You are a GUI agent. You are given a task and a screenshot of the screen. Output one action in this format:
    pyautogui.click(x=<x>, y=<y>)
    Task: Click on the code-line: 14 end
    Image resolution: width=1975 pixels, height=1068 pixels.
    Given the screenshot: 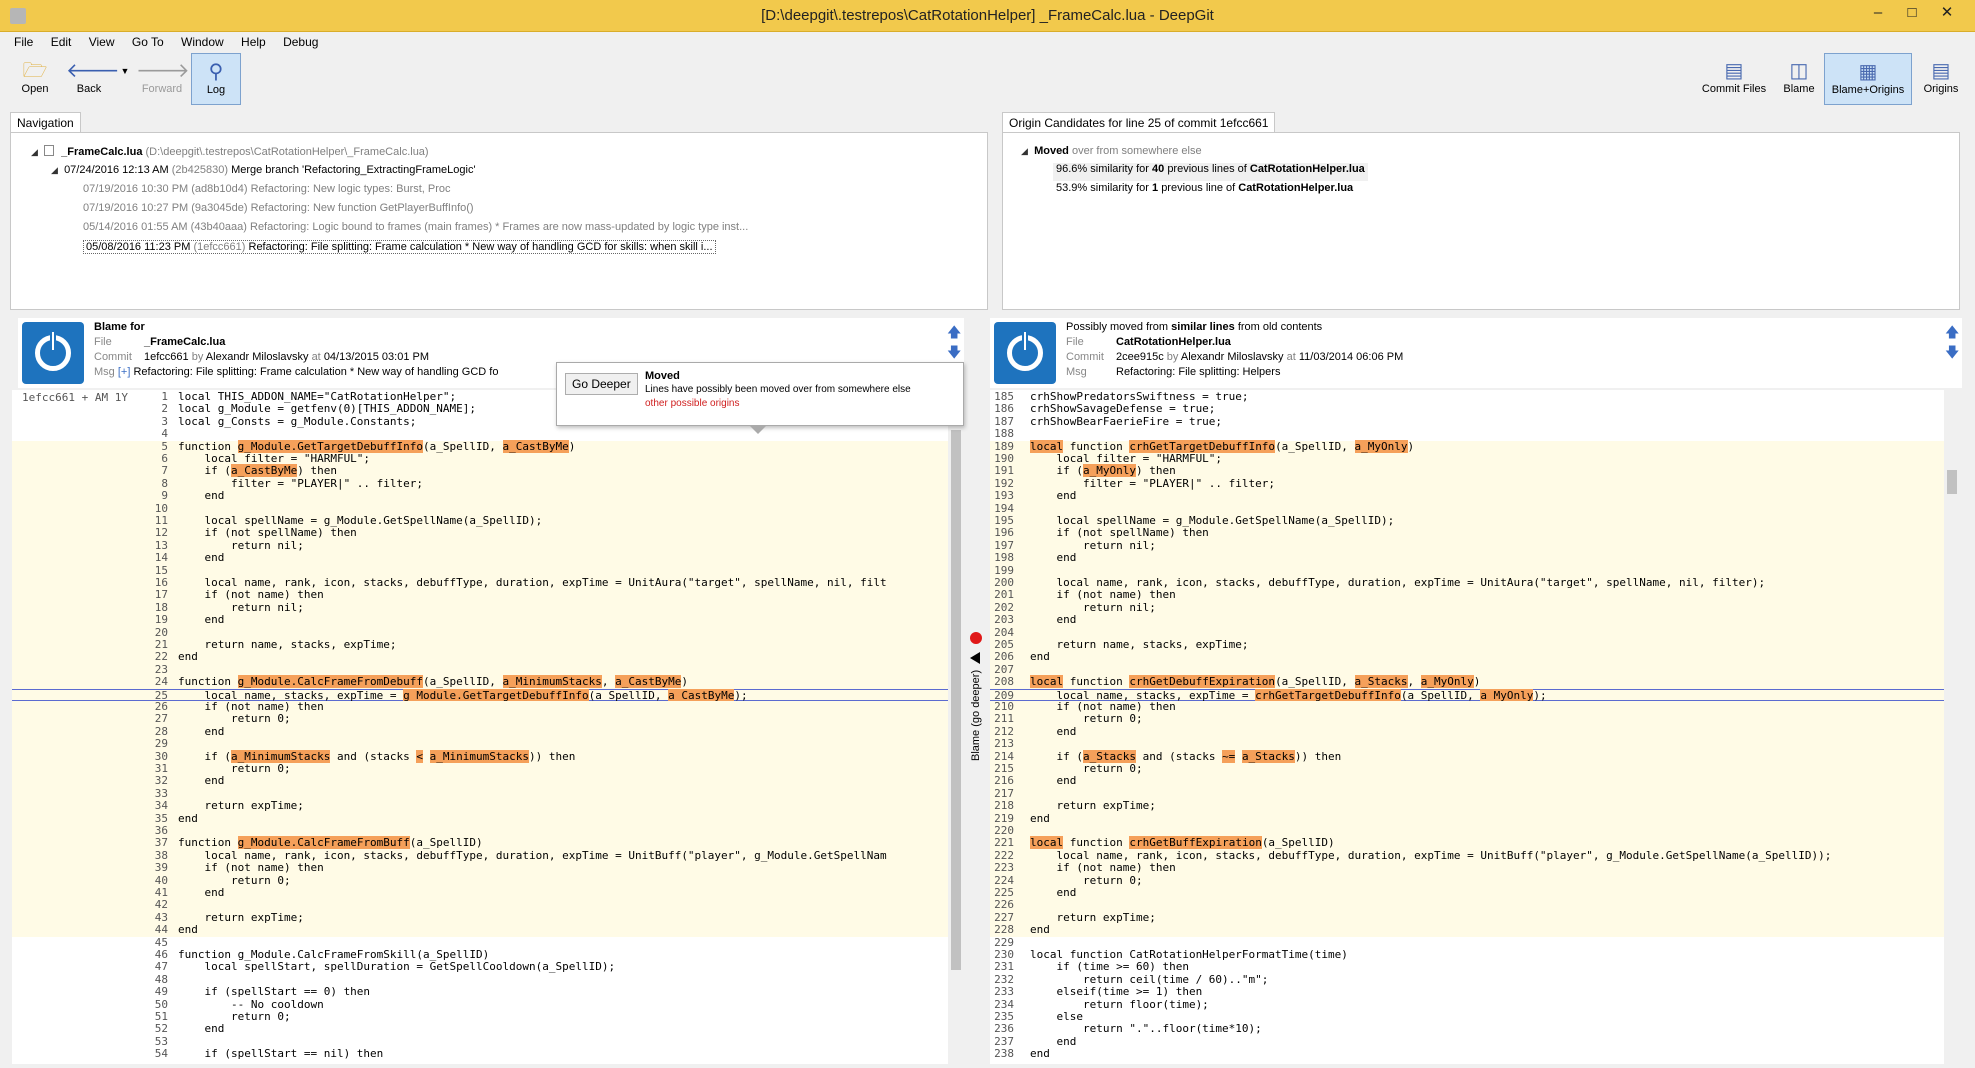 What is the action you would take?
    pyautogui.click(x=483, y=558)
    